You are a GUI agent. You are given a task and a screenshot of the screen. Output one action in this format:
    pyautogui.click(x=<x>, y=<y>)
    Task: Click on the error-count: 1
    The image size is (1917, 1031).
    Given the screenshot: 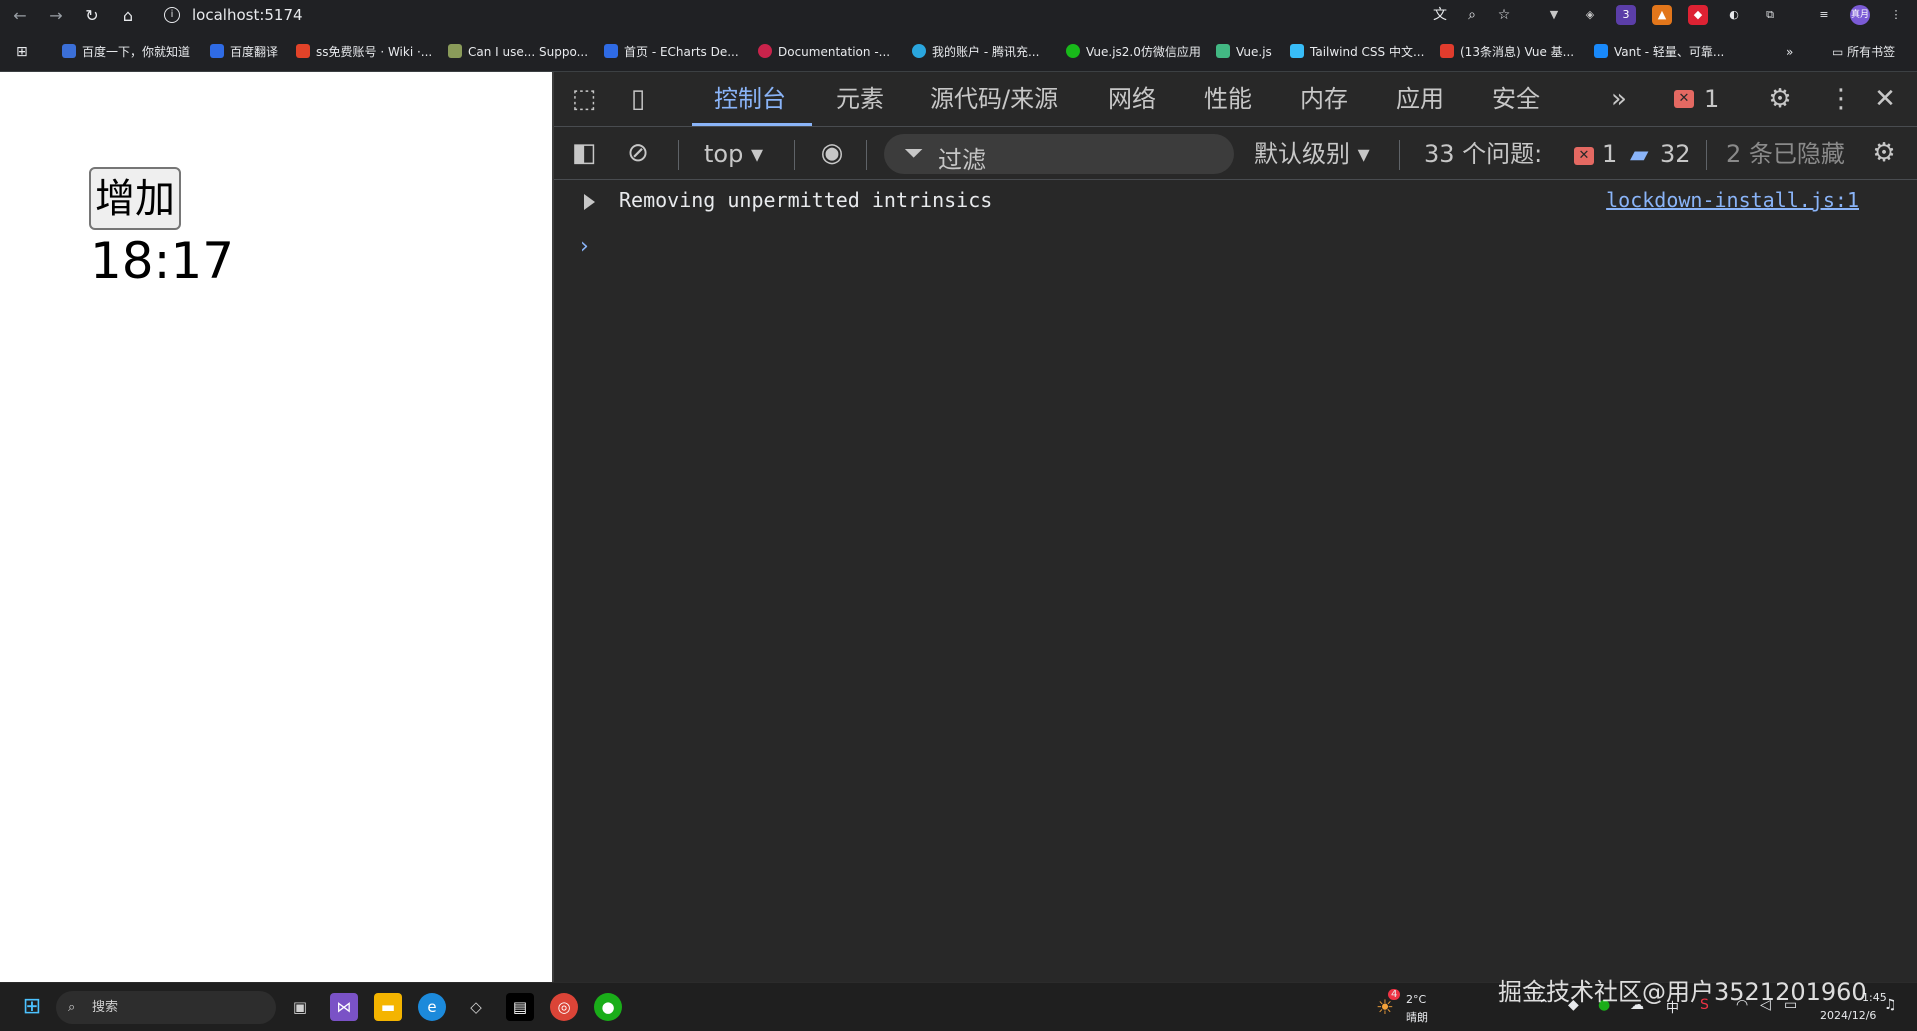 What is the action you would take?
    pyautogui.click(x=1711, y=99)
    